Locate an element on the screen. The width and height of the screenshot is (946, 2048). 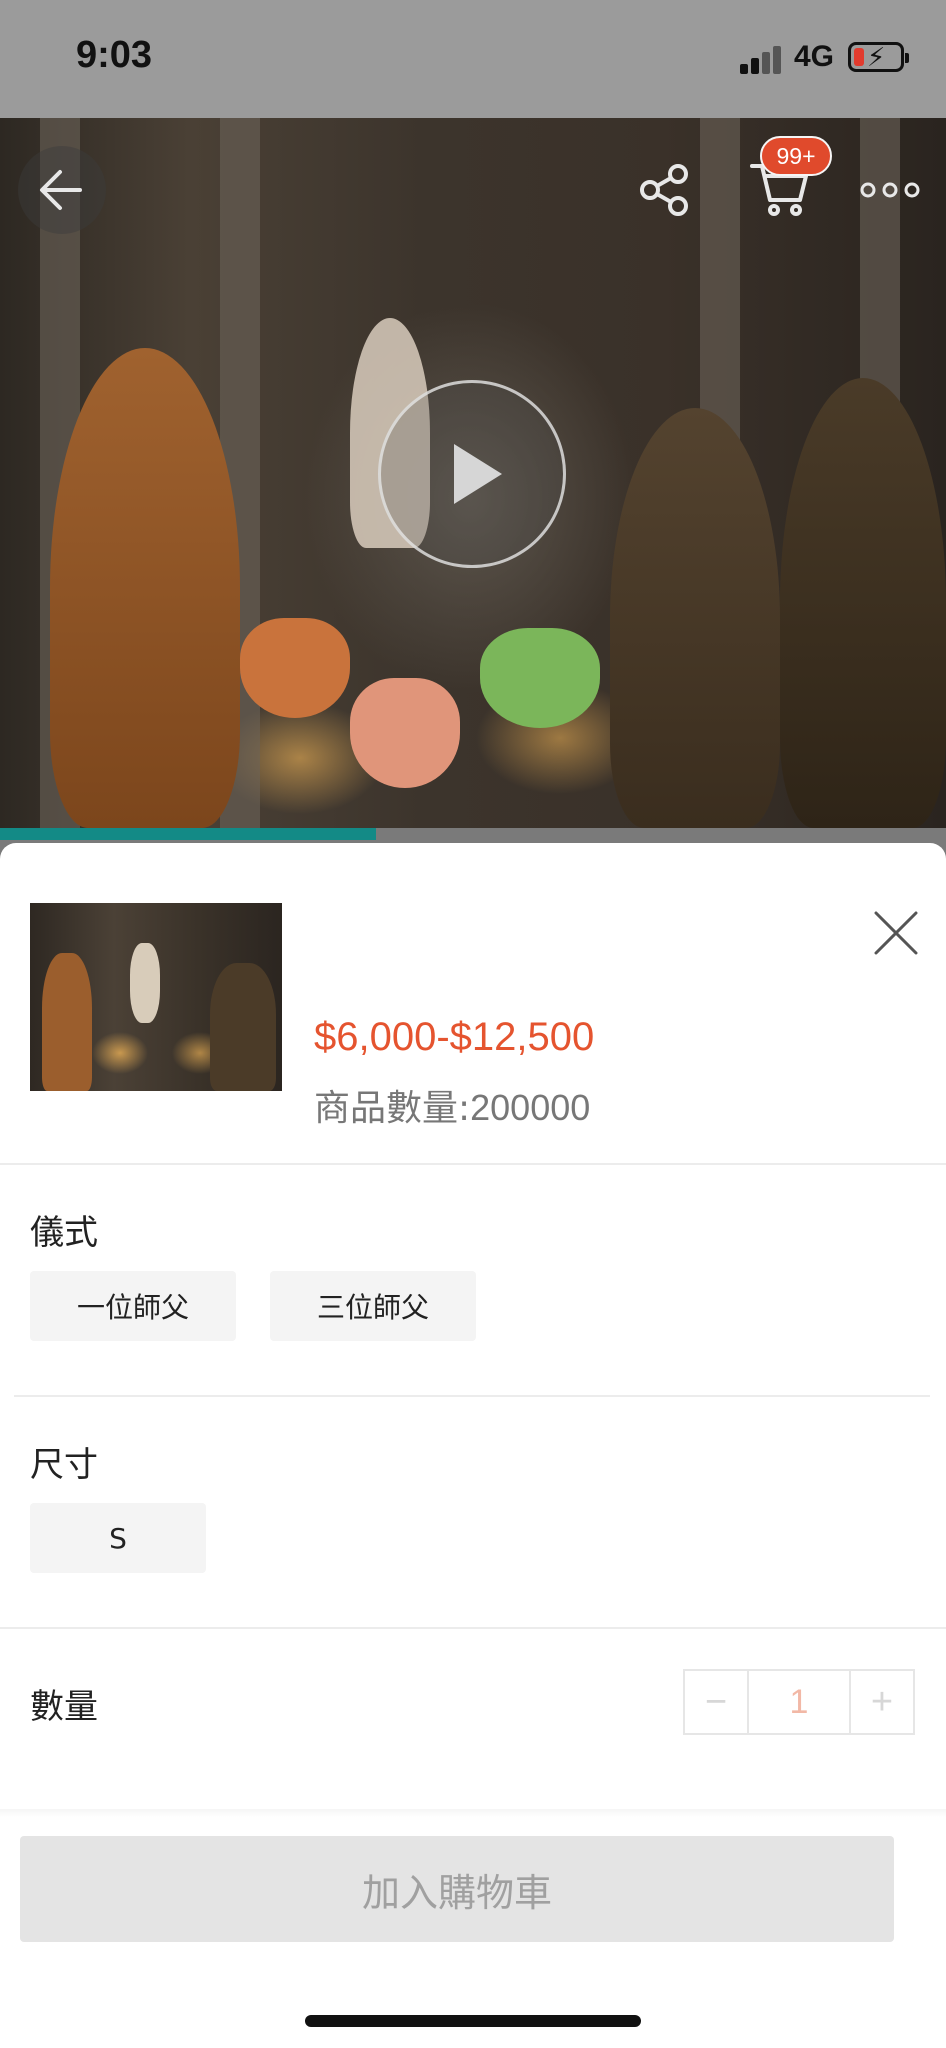
battery-icon: ⚡ is located at coordinates (878, 57).